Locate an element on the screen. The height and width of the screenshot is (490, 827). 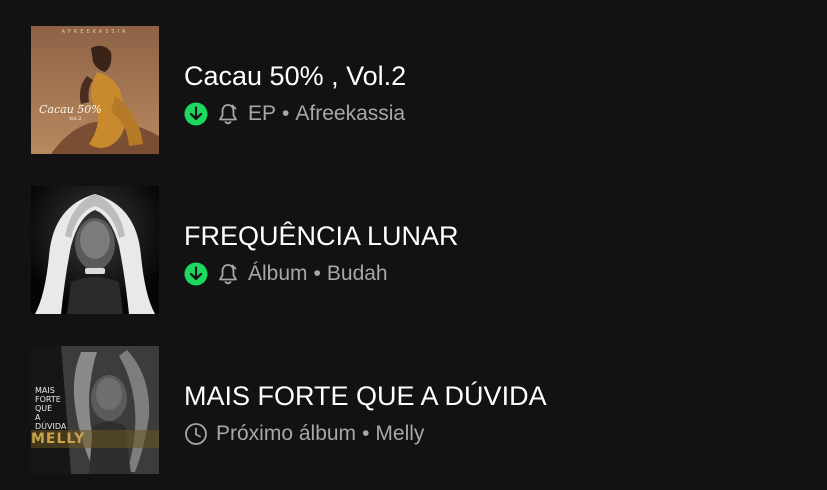
item-title: MAIS FORTE QUE A DÚVIDA is located at coordinates (365, 396).